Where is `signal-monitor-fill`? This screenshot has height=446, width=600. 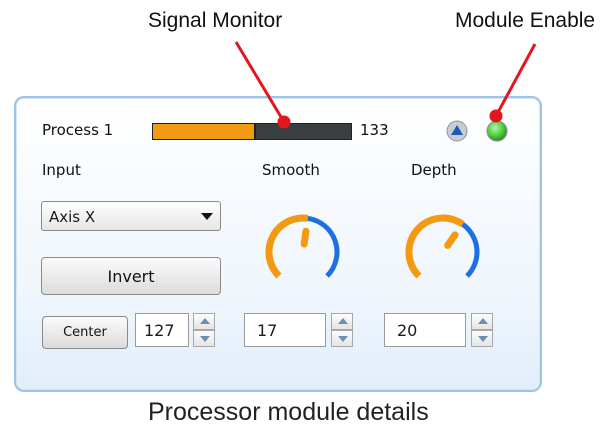
signal-monitor-fill is located at coordinates (204, 131).